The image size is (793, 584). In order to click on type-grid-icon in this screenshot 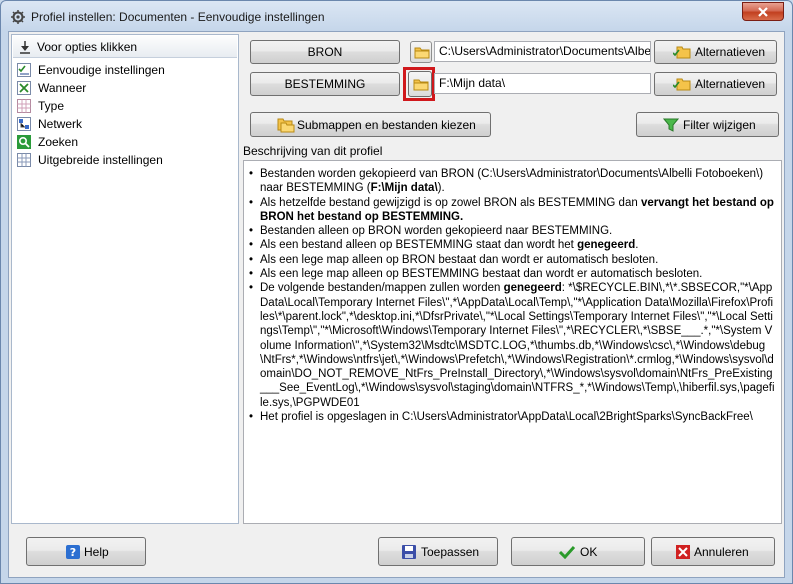, I will do `click(24, 106)`.